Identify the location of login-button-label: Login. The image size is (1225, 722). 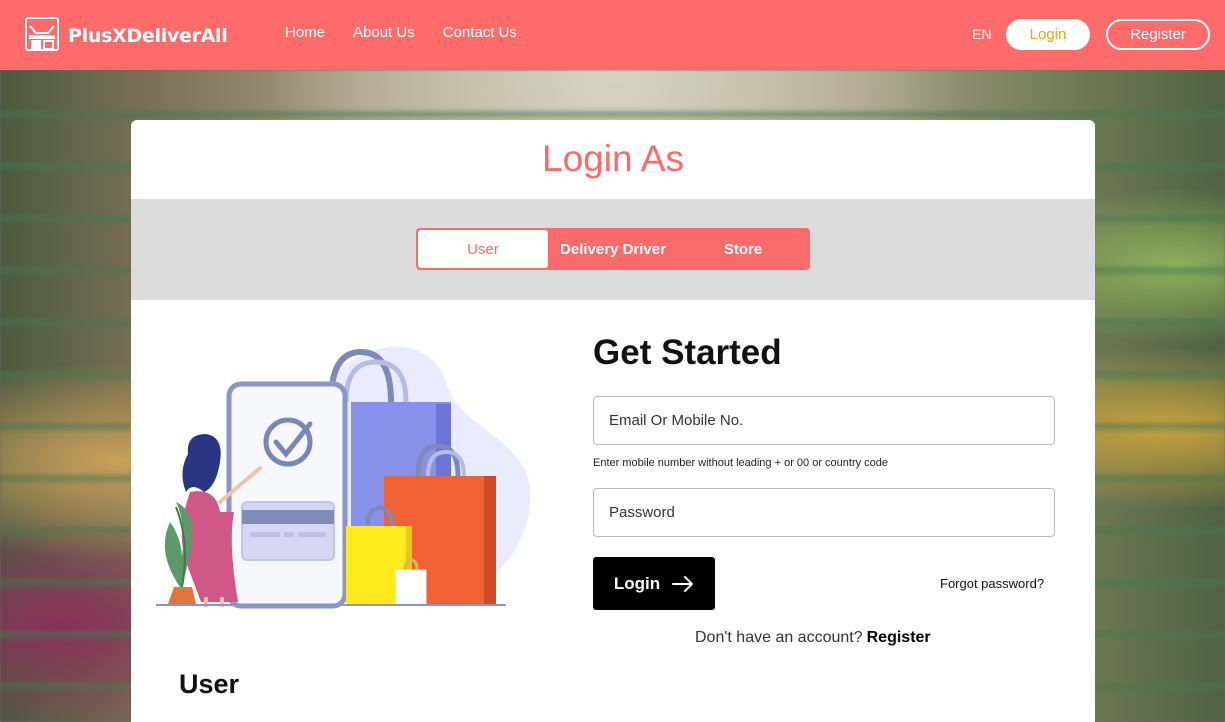
(637, 583).